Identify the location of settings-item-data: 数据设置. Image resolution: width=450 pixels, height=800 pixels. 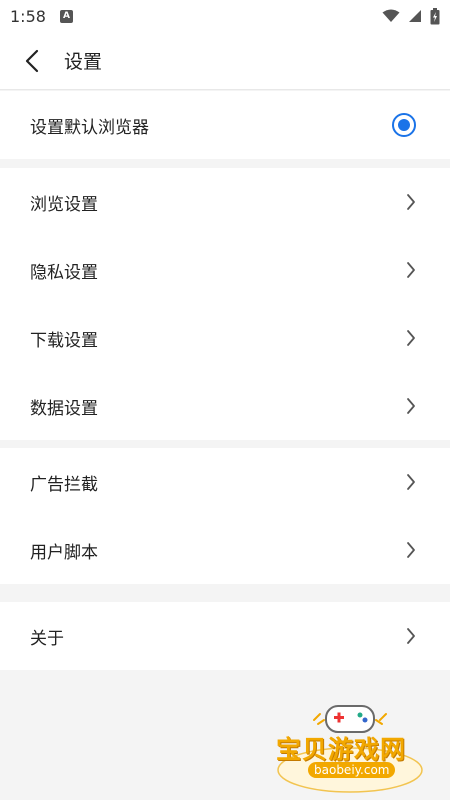
(225, 406).